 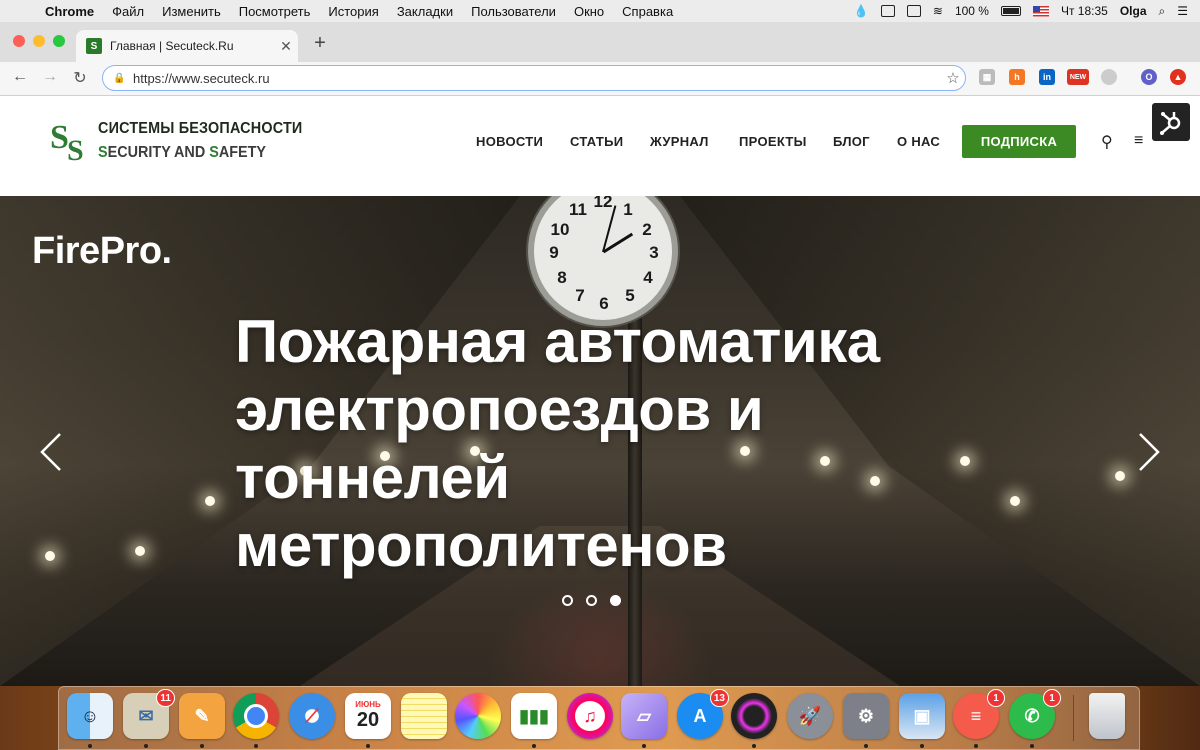 What do you see at coordinates (368, 704) in the screenshot?
I see `calendar-month: ИЮНЬ` at bounding box center [368, 704].